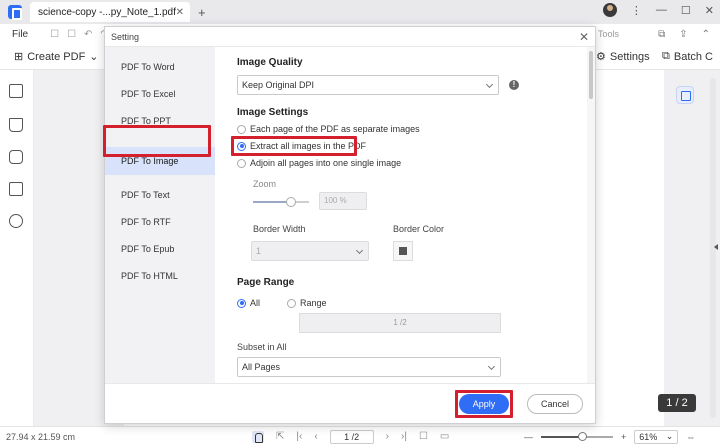 Image resolution: width=720 pixels, height=446 pixels. I want to click on more-menu-icon: ⋮, so click(636, 10).